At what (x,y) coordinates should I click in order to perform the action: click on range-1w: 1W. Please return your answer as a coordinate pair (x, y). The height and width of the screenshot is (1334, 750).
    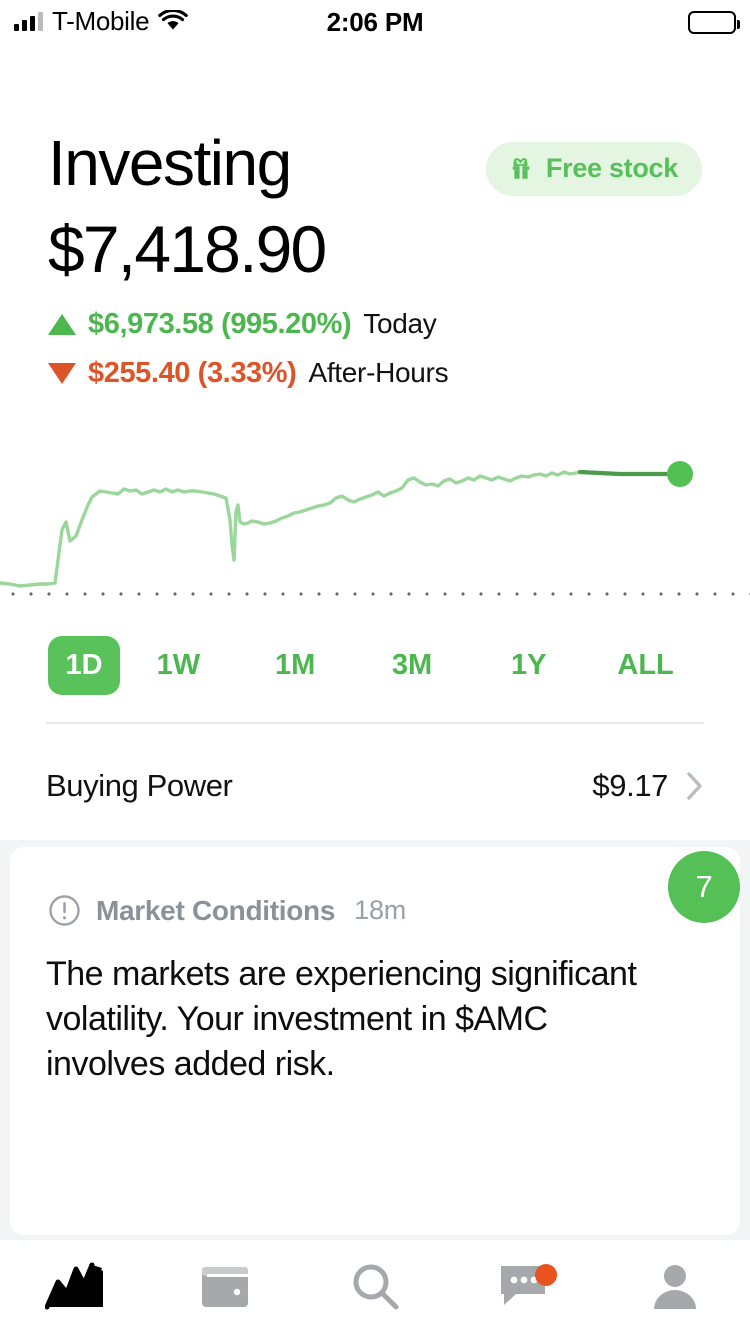
    Looking at the image, I should click on (178, 665).